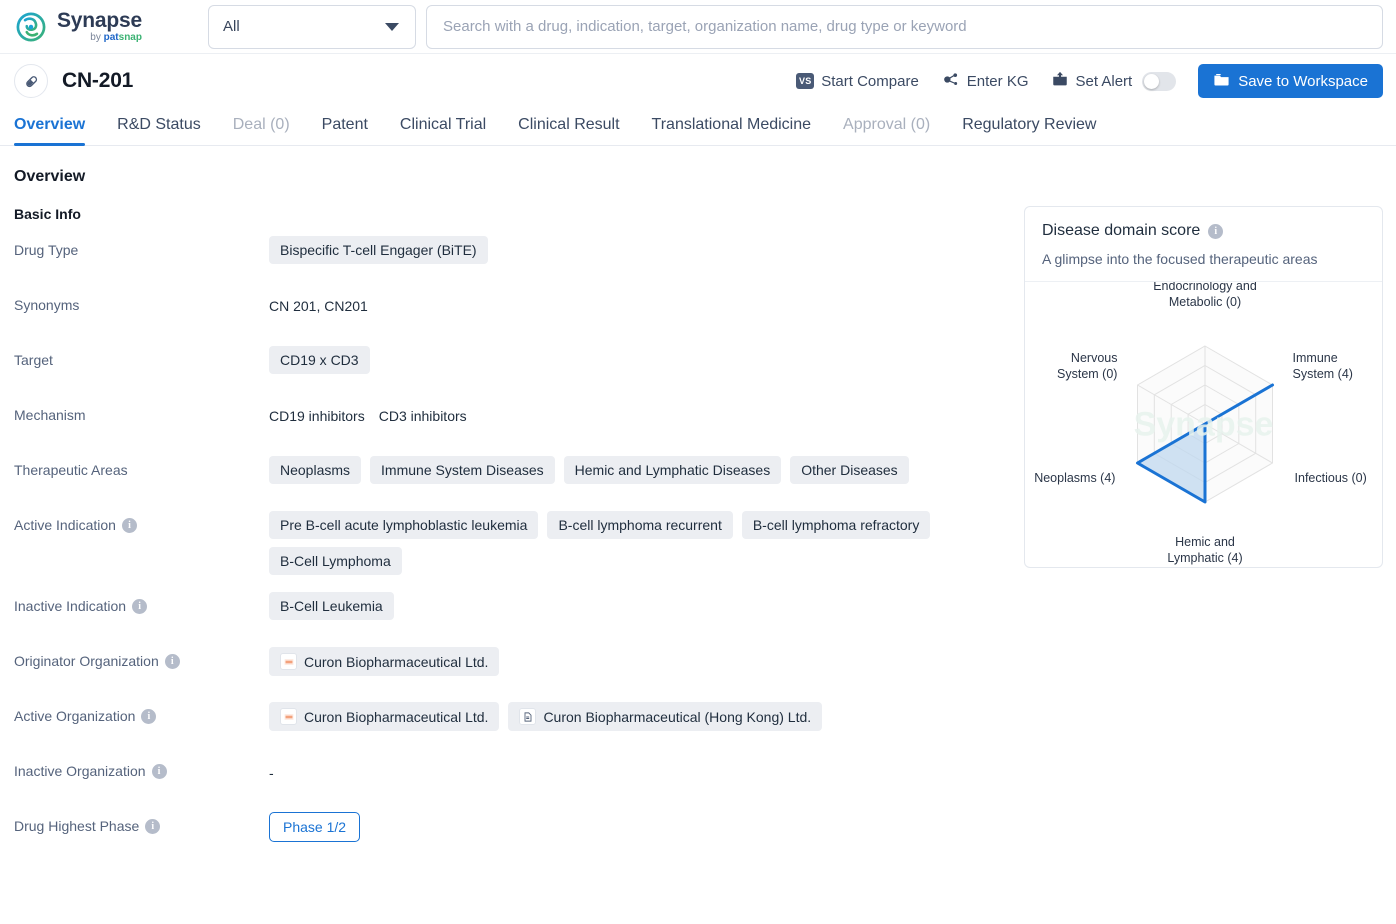 The width and height of the screenshot is (1396, 924). Describe the element at coordinates (646, 605) in the screenshot. I see `value-inactive-indication: B-Cell Leukemia` at that location.